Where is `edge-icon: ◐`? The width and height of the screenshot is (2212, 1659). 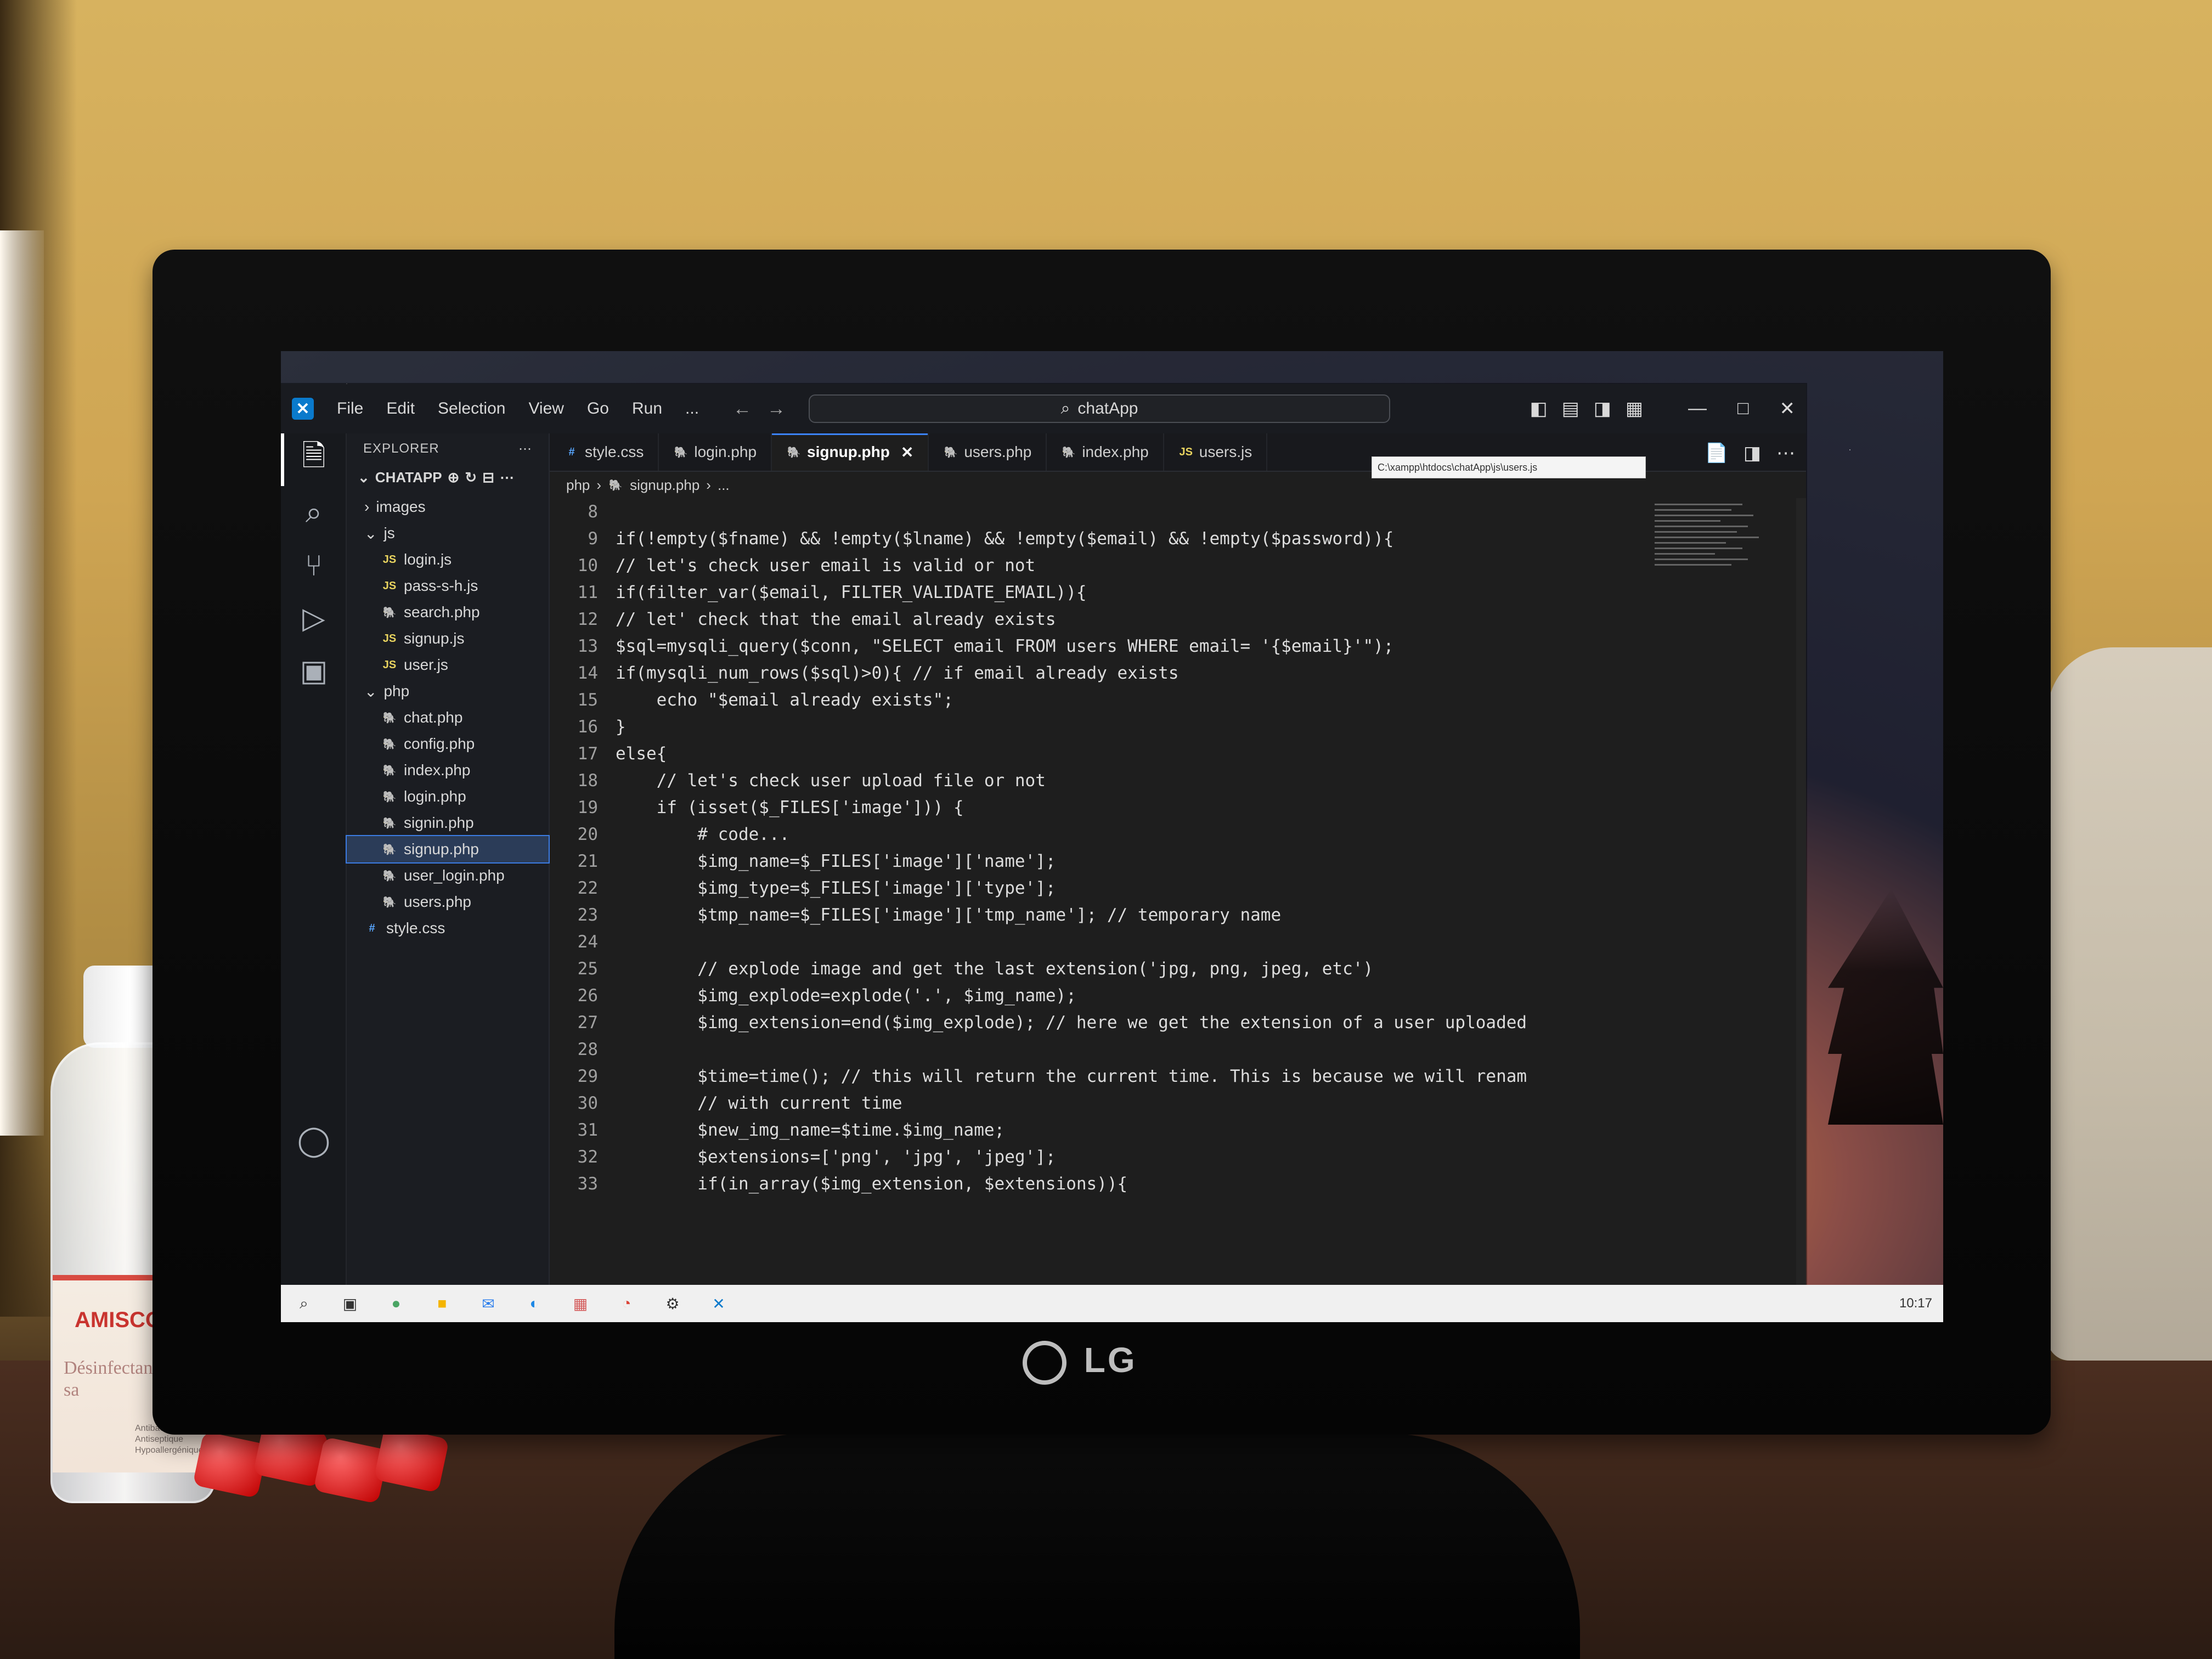 edge-icon: ◐ is located at coordinates (534, 1304).